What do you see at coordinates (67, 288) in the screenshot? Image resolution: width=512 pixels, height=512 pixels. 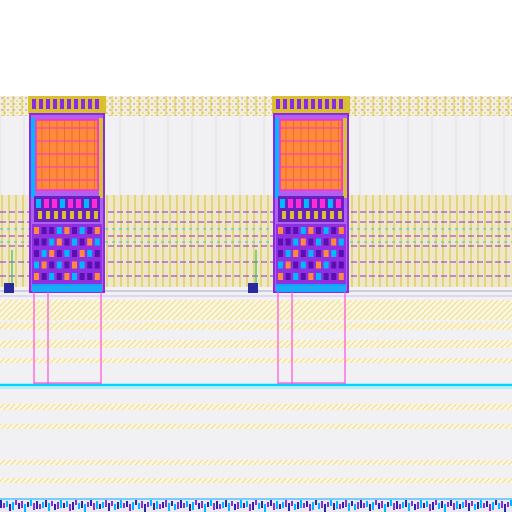 I see `macro-footer` at bounding box center [67, 288].